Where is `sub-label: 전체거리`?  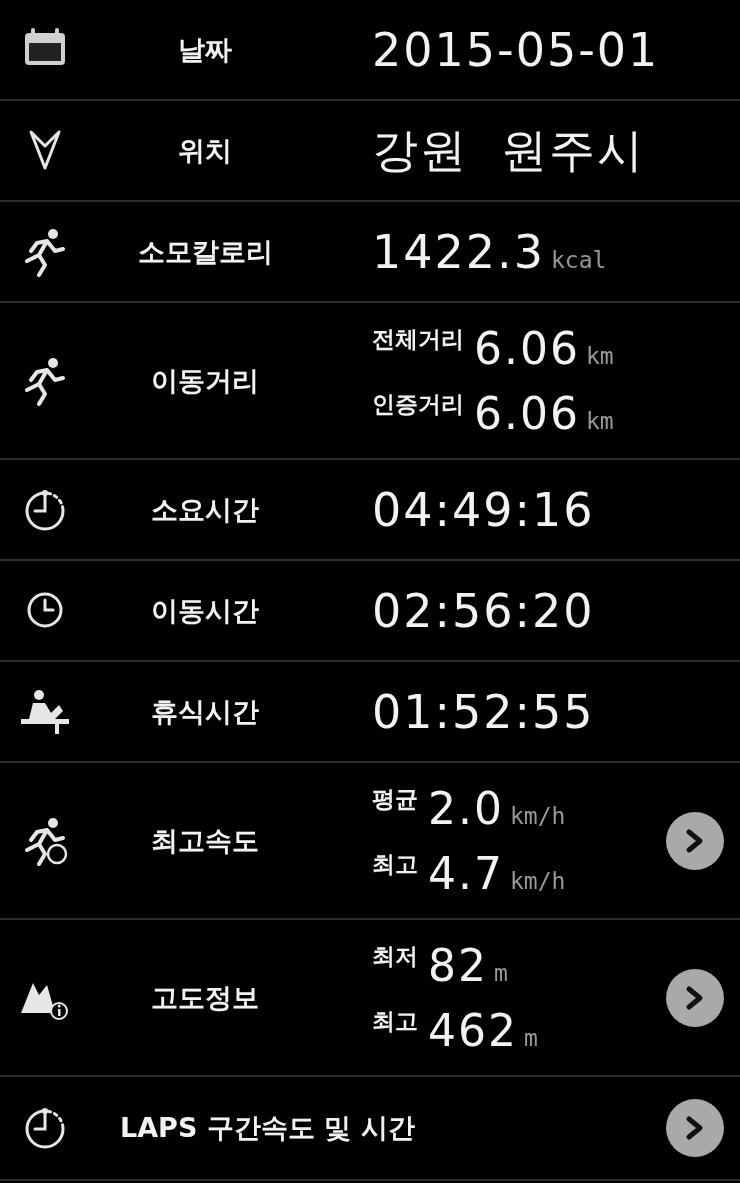
sub-label: 전체거리 is located at coordinates (418, 339).